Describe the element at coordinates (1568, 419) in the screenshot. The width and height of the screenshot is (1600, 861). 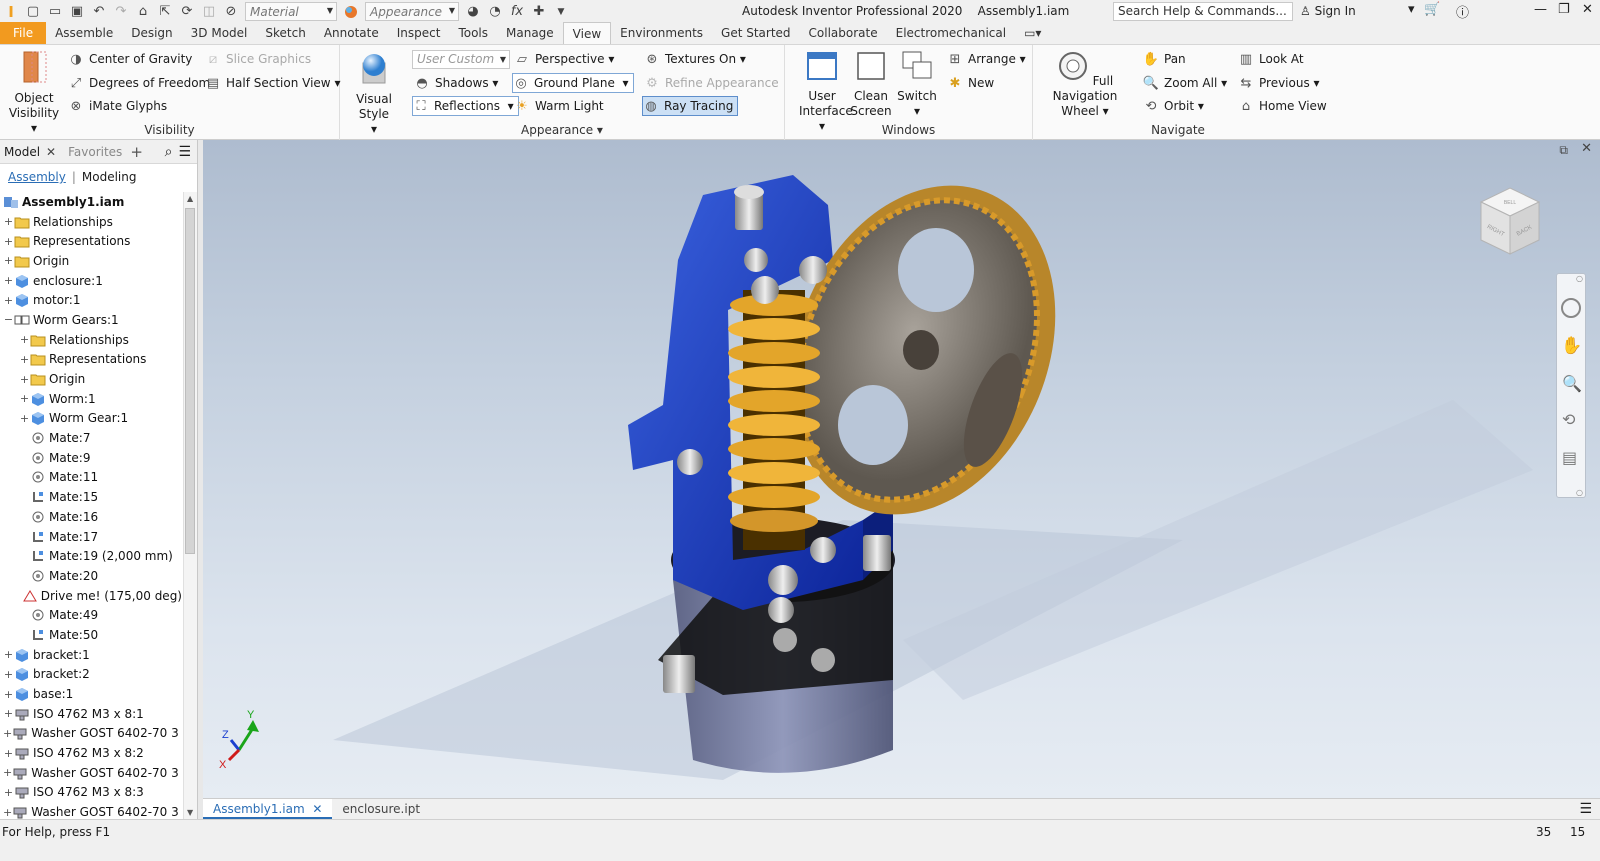
I see `orbit-icon: ⟲` at that location.